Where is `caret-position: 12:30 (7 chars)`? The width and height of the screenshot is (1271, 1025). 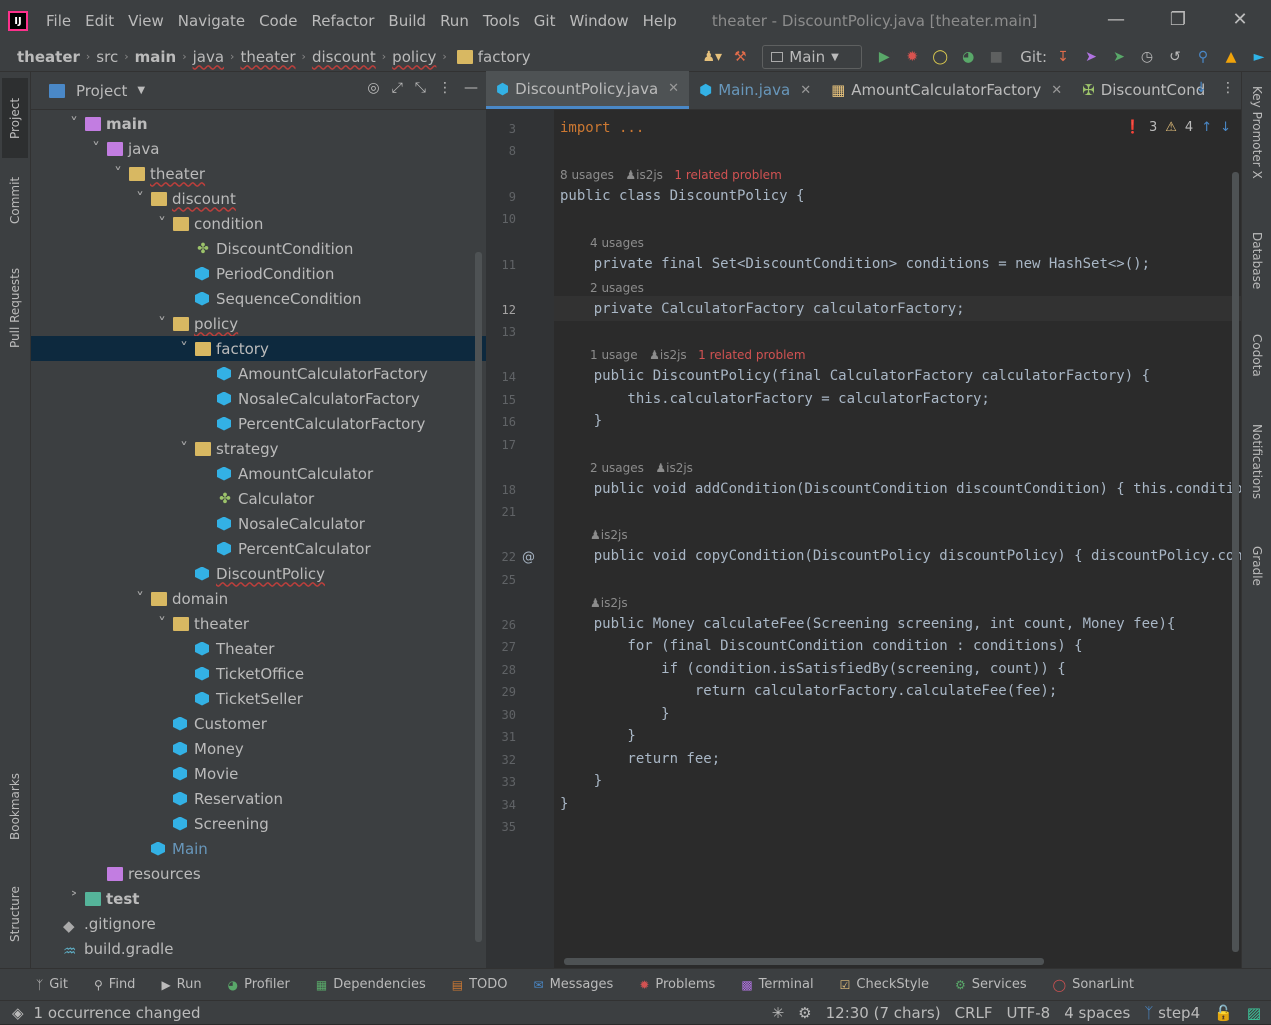
caret-position: 12:30 (7 chars) is located at coordinates (883, 1013).